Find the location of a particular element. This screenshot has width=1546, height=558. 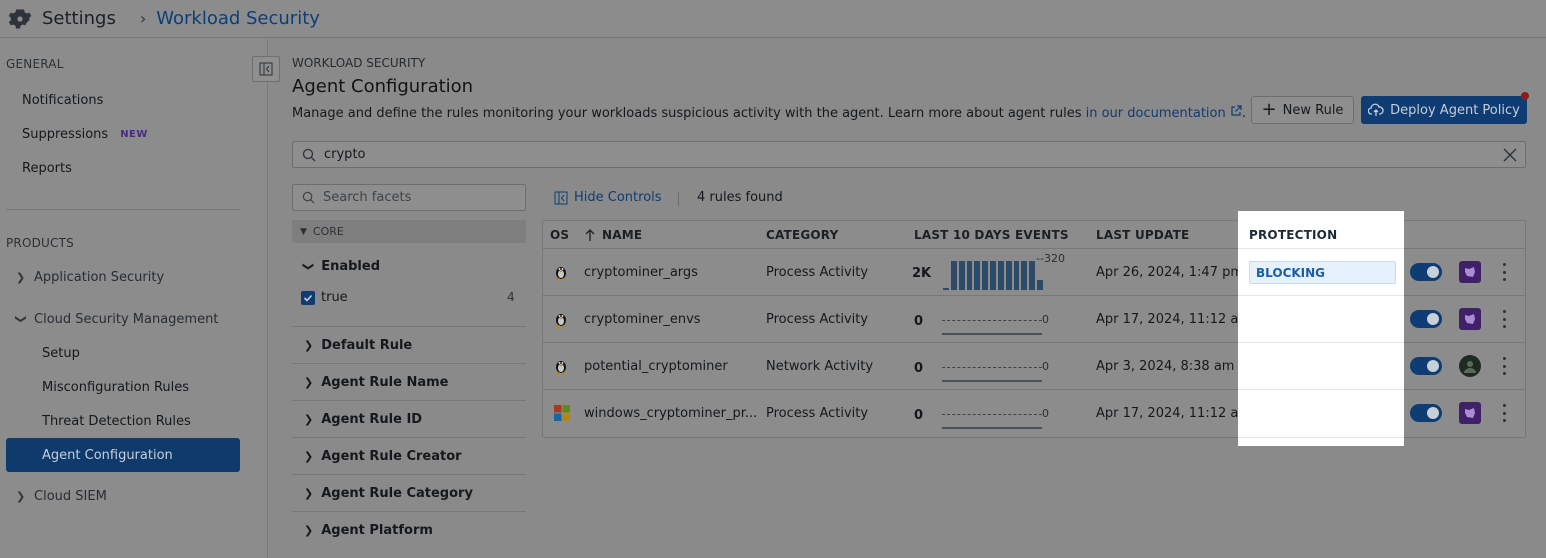

sidebar-item-setup: Setup is located at coordinates (61, 353).